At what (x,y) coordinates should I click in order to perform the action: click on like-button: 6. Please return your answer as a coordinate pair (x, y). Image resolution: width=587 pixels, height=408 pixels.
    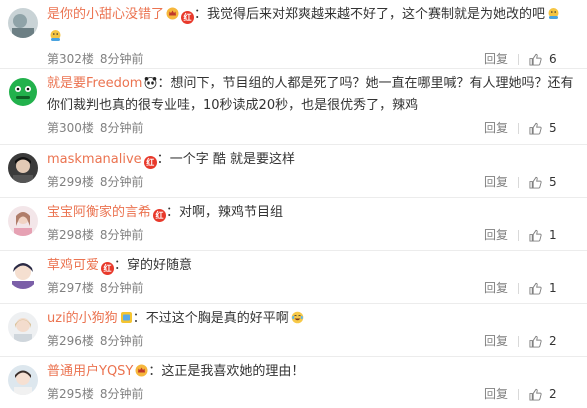
    Looking at the image, I should click on (543, 59).